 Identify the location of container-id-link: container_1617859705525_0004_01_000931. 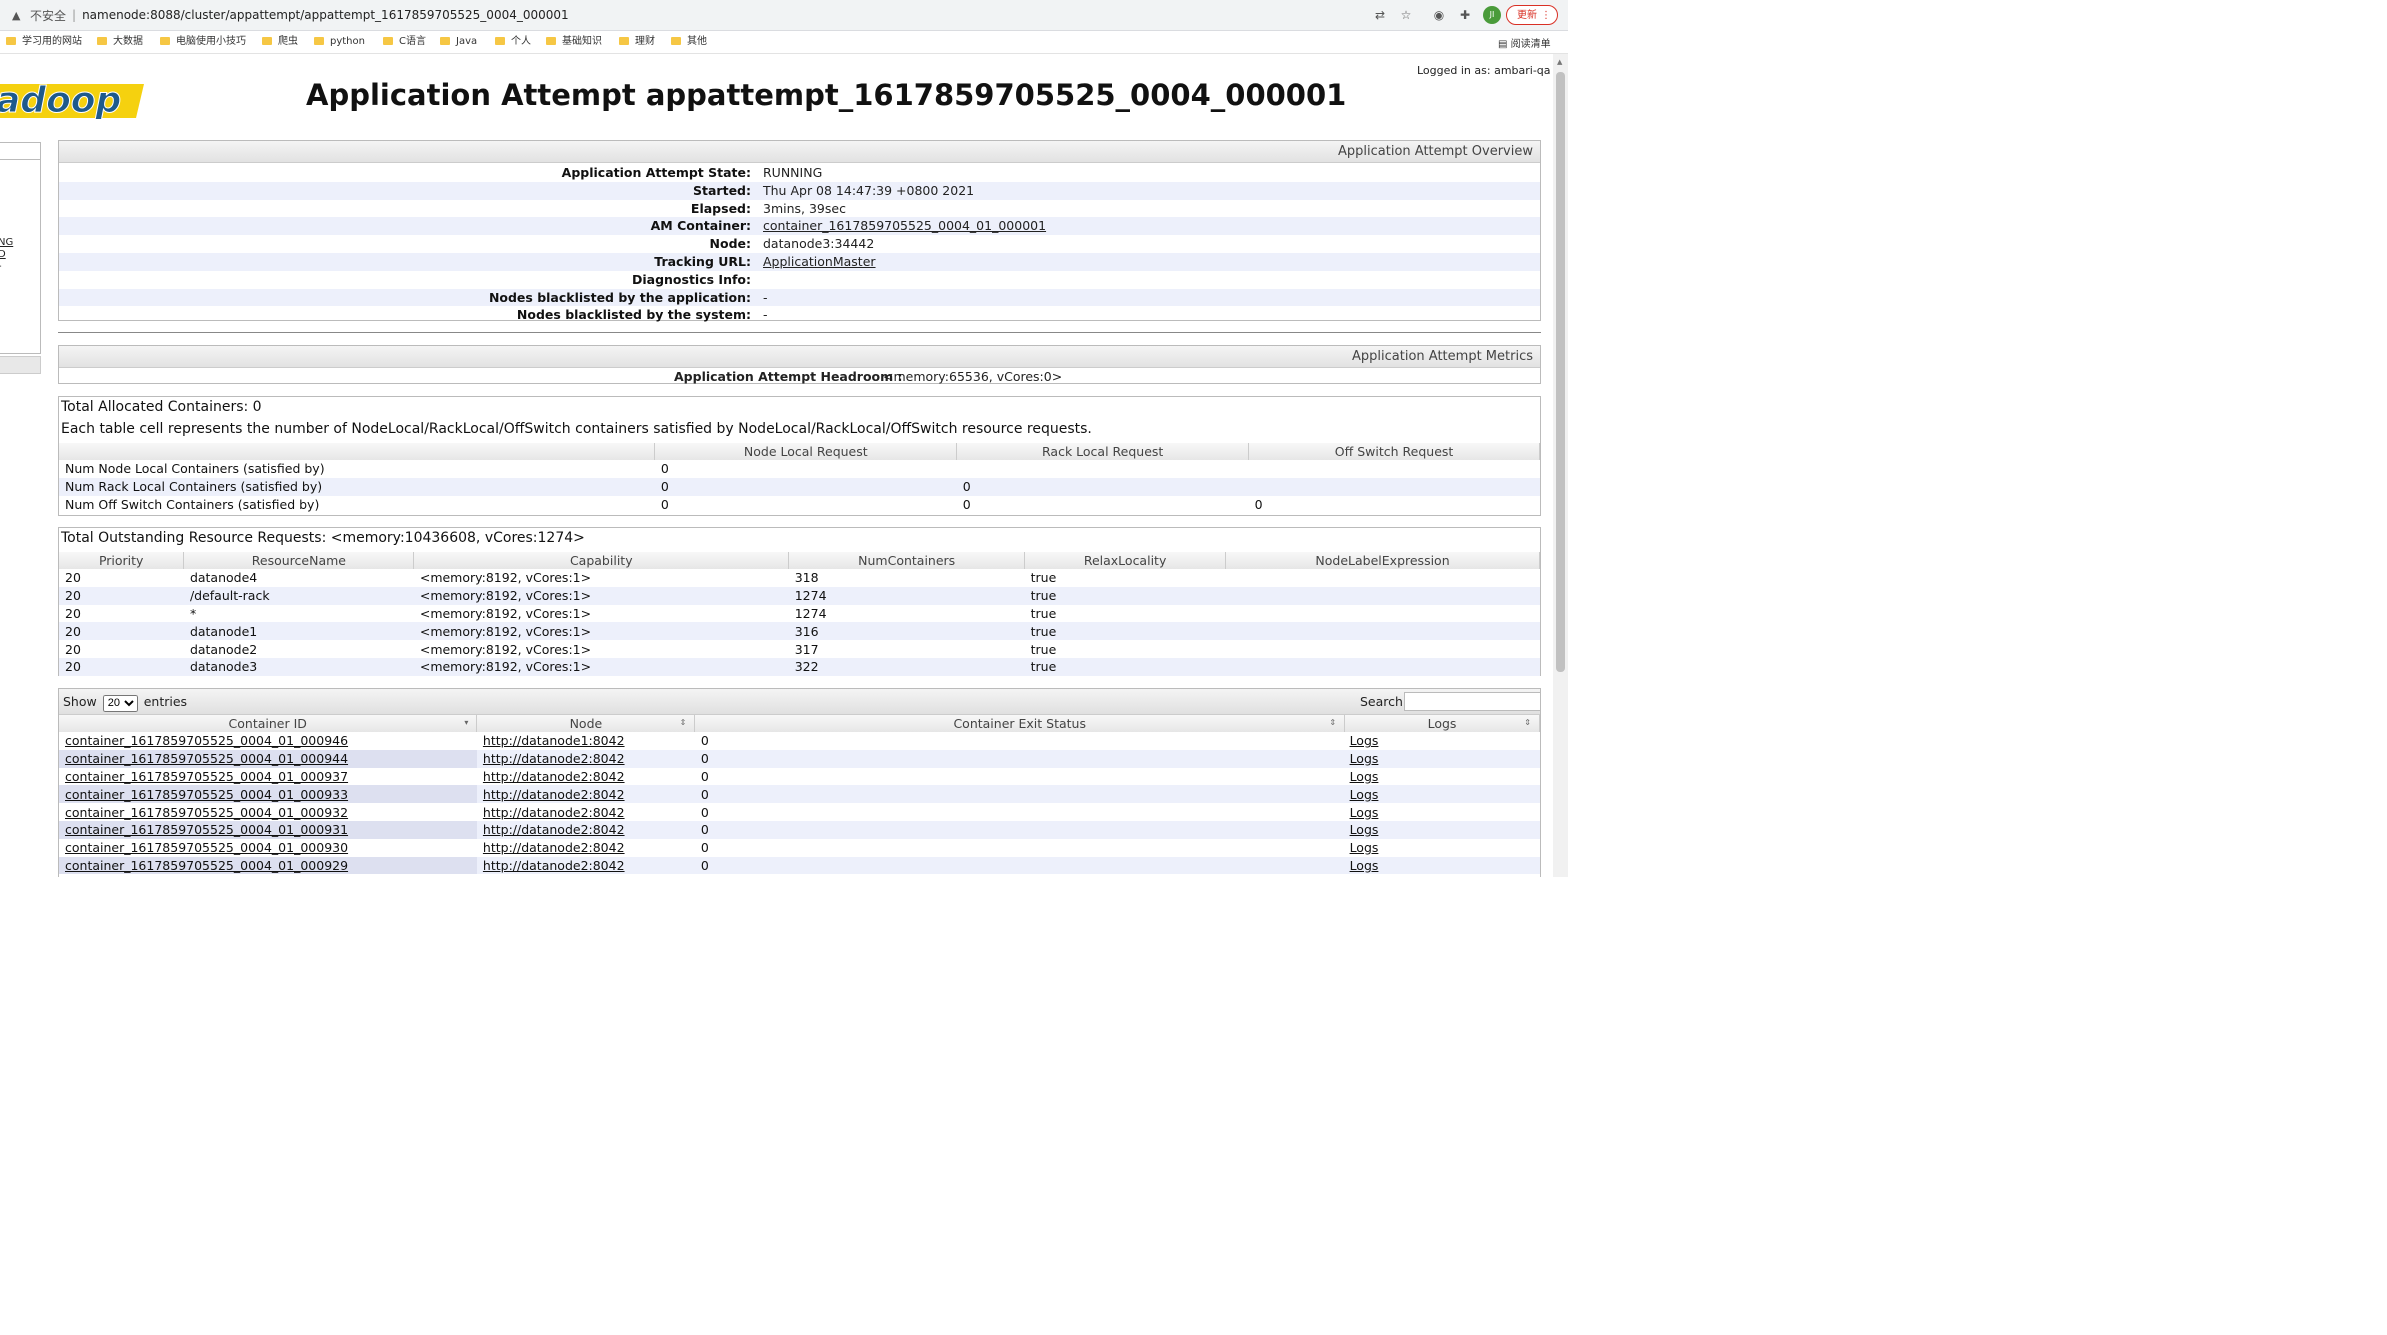
(206, 829).